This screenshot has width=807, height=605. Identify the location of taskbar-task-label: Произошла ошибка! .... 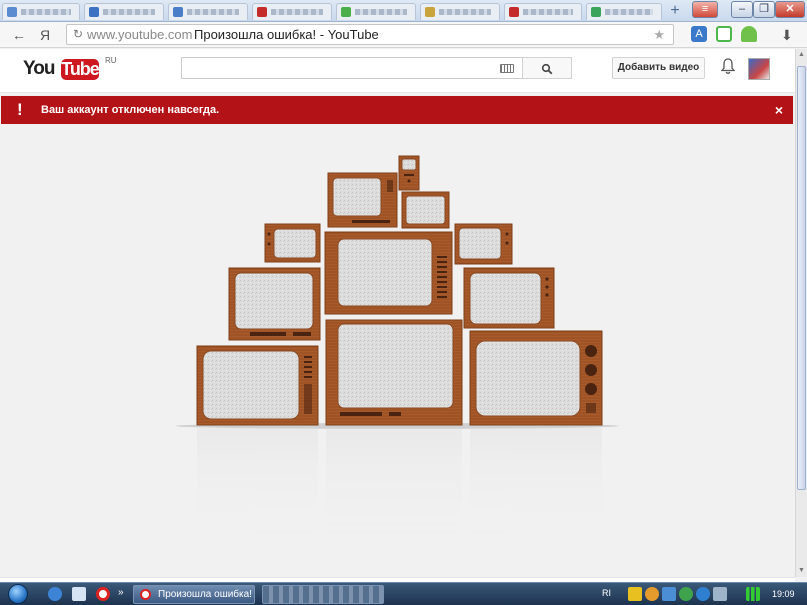
(206, 594).